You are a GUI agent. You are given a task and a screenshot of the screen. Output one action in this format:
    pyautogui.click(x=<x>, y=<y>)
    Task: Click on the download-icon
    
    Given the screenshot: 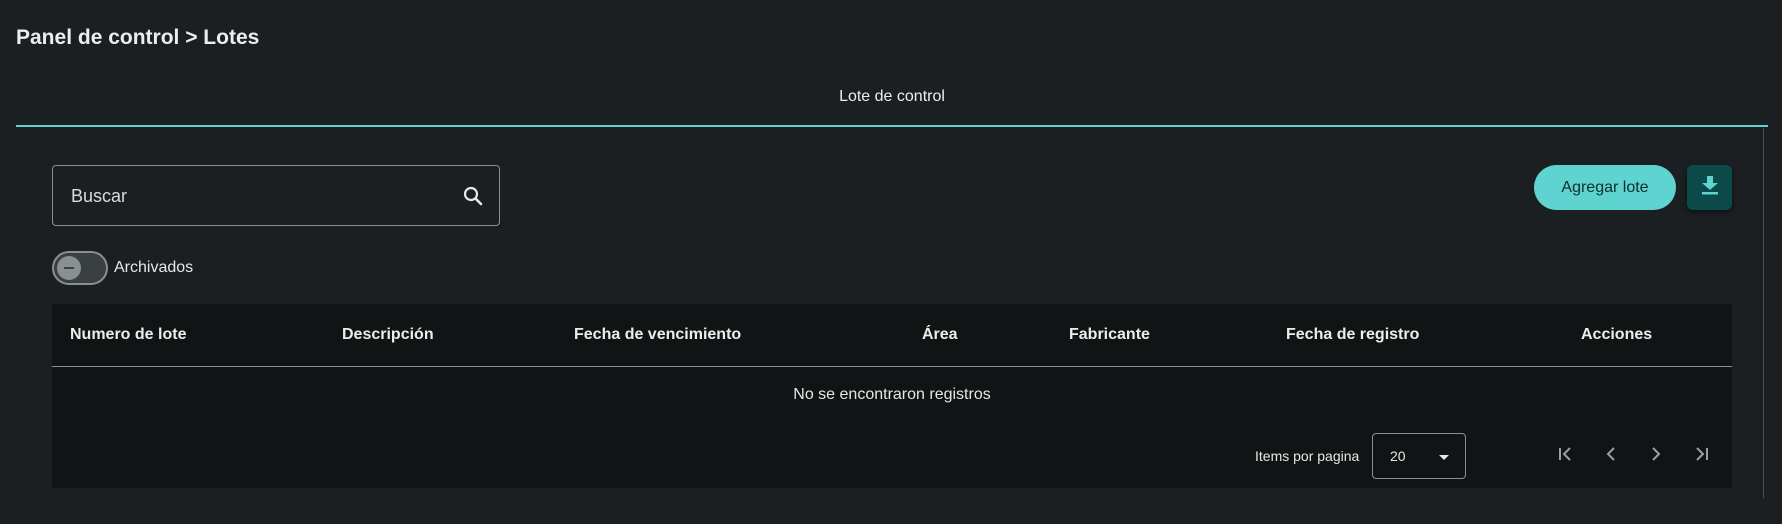 What is the action you would take?
    pyautogui.click(x=1710, y=187)
    